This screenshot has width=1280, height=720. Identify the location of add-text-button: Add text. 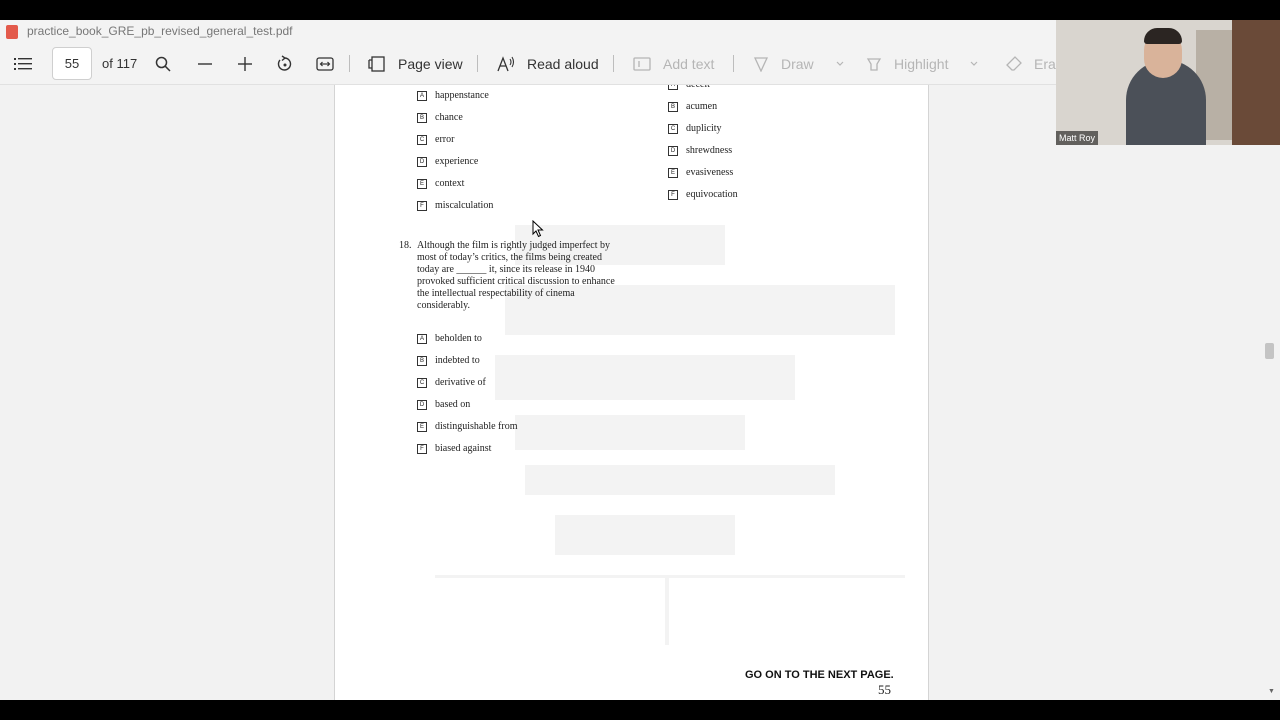
(673, 63).